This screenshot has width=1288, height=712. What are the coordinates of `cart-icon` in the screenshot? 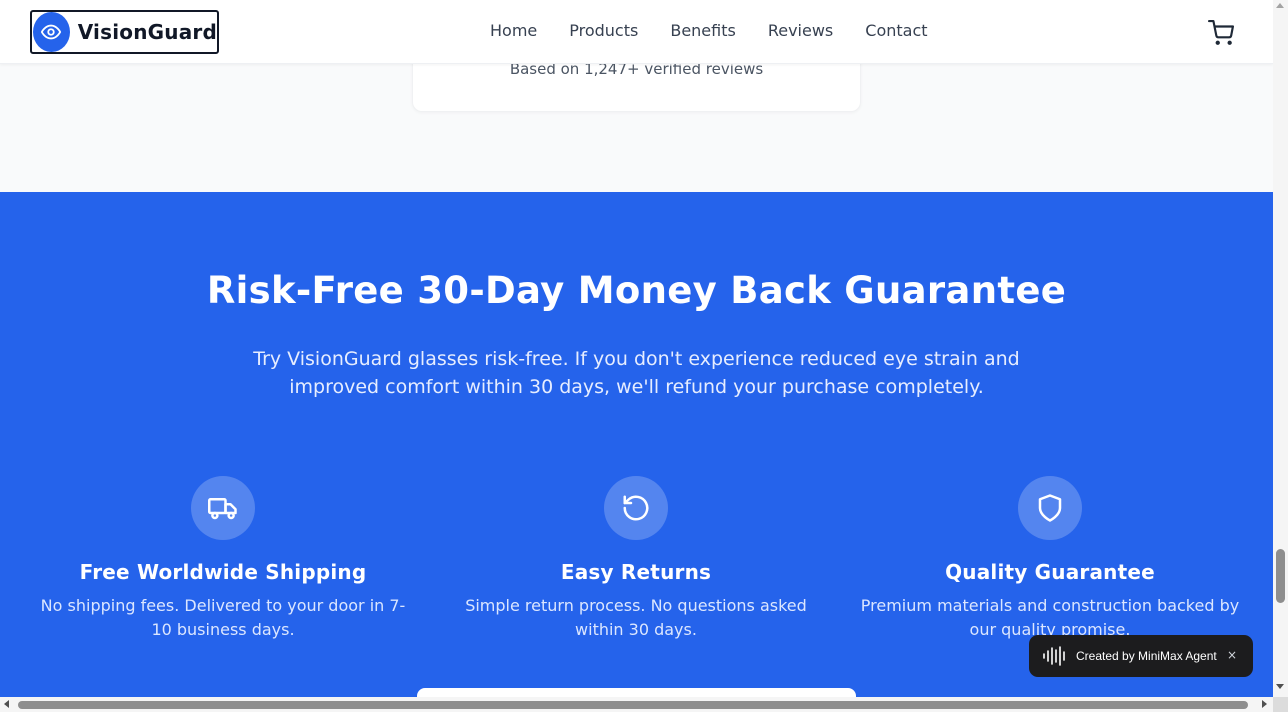 It's located at (1221, 33).